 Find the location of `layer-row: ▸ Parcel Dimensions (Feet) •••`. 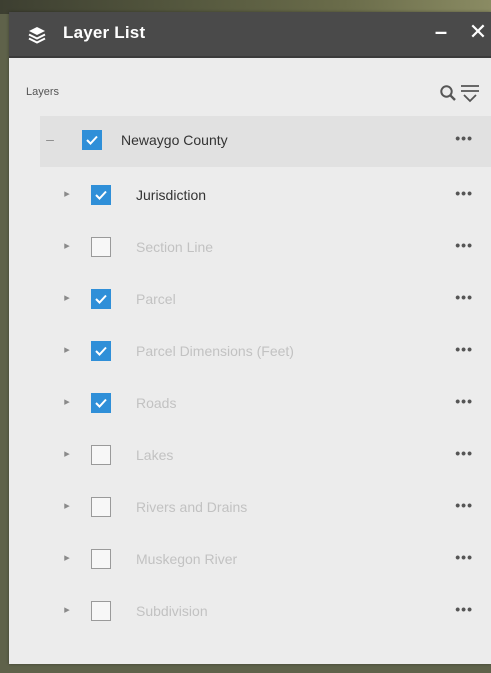

layer-row: ▸ Parcel Dimensions (Feet) ••• is located at coordinates (250, 352).